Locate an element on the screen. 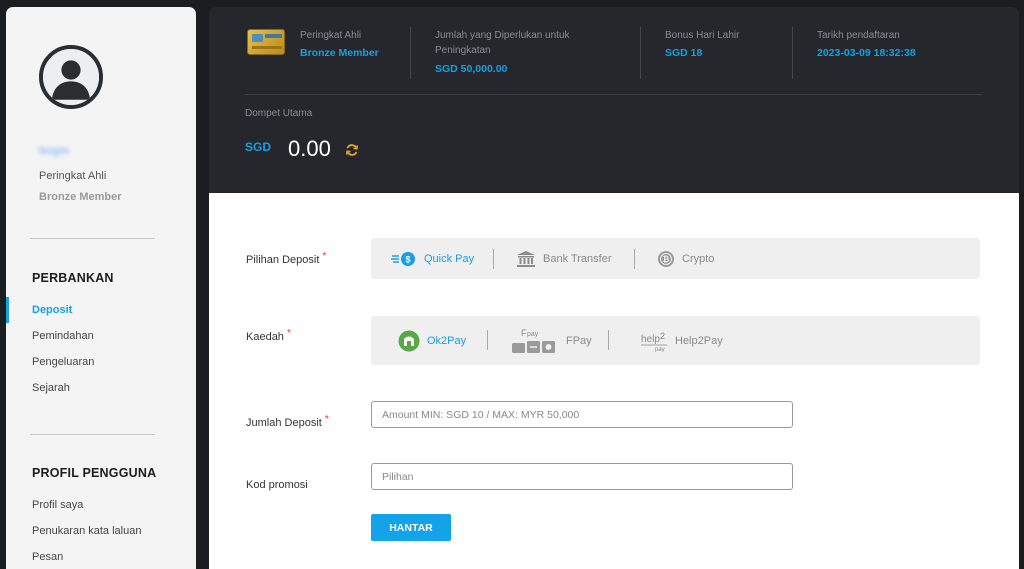  method-option-help2pay: help 2 pay Help2Pay is located at coordinates (681, 340).